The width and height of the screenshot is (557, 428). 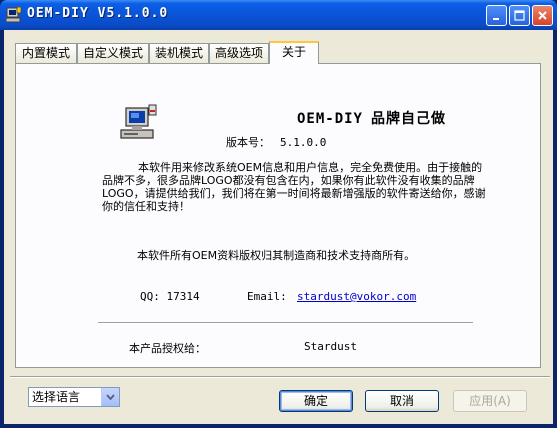 What do you see at coordinates (408, 119) in the screenshot?
I see `product-slogan: 品牌自己做` at bounding box center [408, 119].